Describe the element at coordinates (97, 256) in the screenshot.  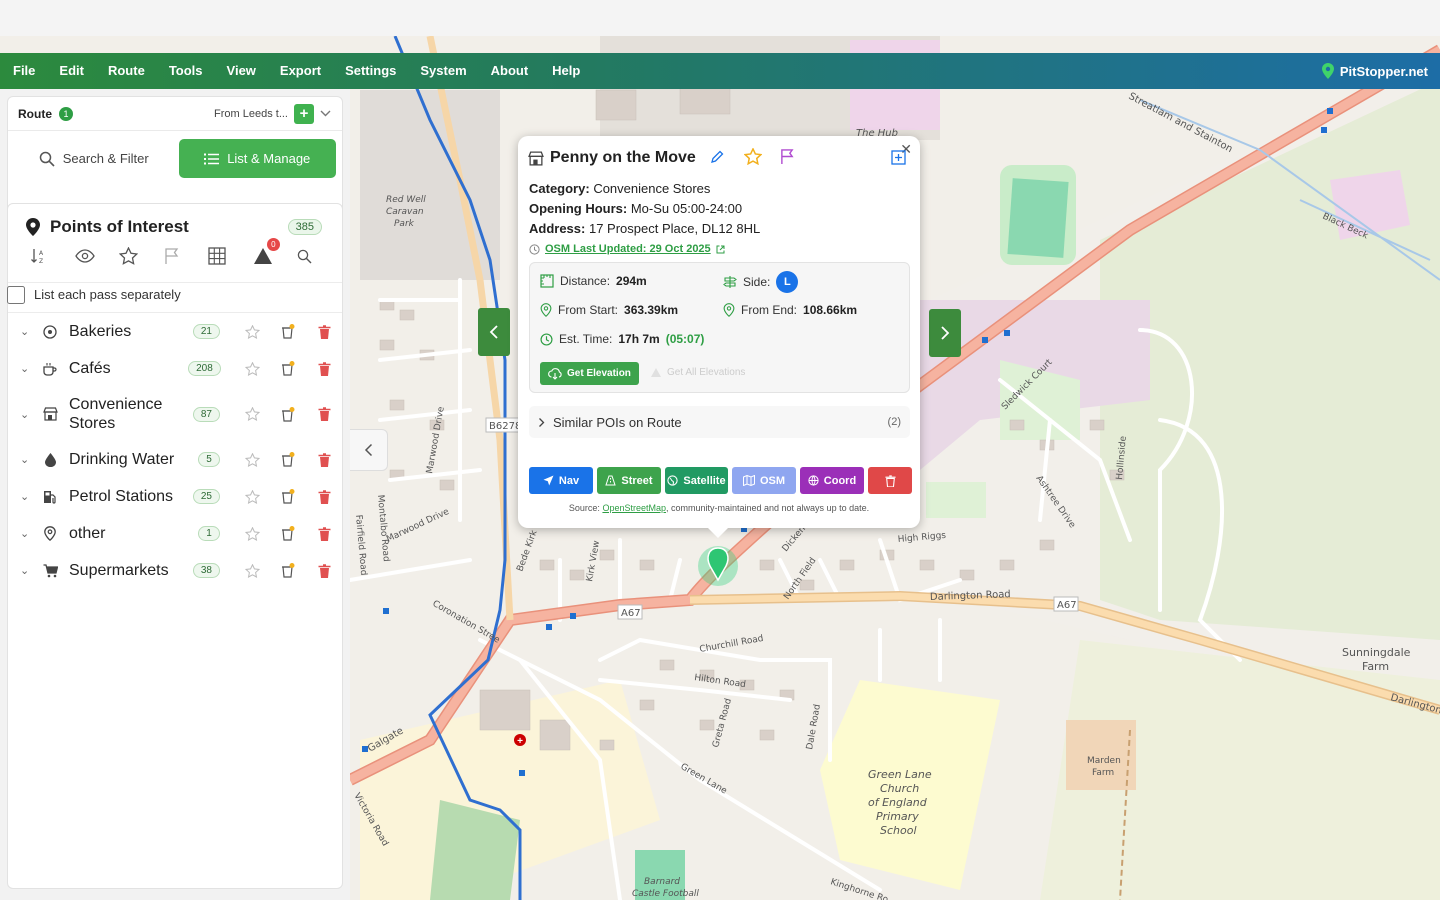
I see `visibility-button` at that location.